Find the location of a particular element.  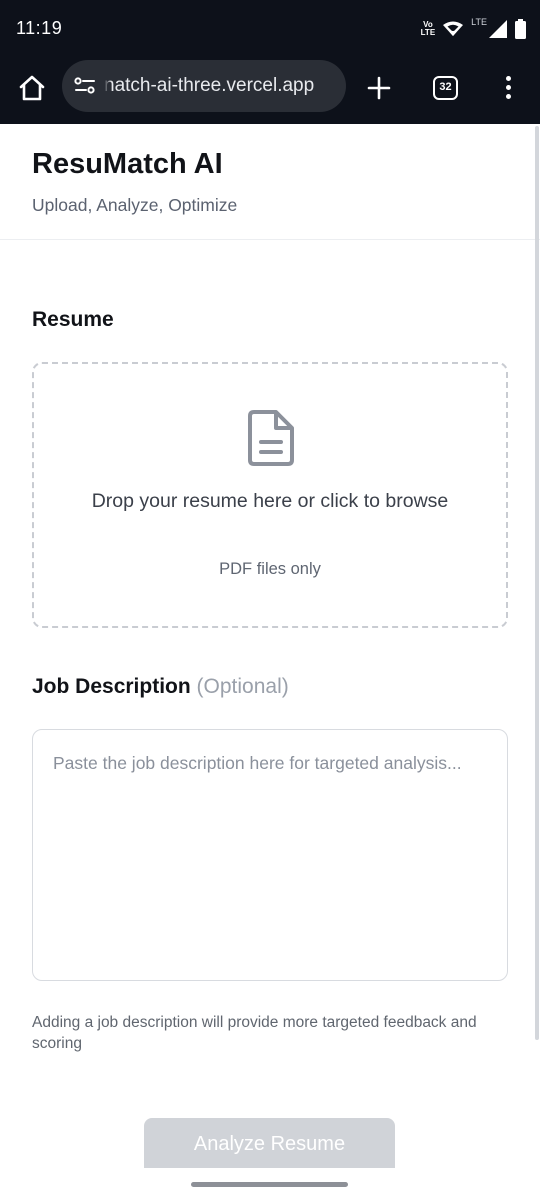

volte-bottom-label: LTE is located at coordinates (428, 32).